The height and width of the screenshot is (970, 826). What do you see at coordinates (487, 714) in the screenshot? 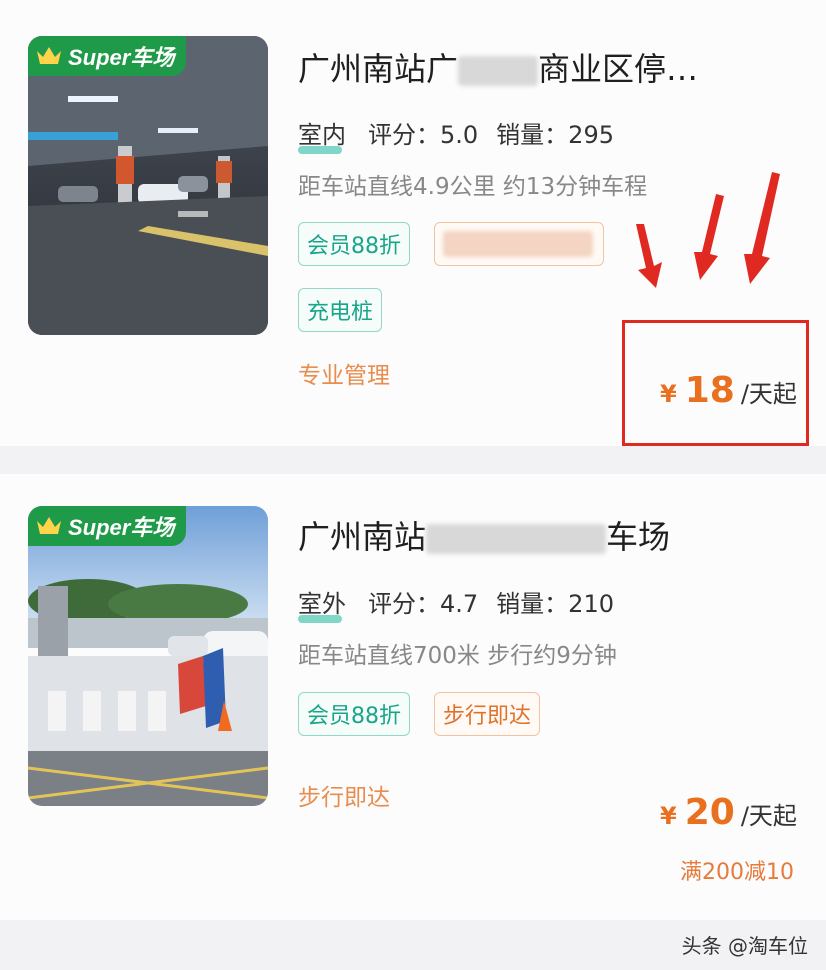
I see `walk-reach-tag: 步行即达` at bounding box center [487, 714].